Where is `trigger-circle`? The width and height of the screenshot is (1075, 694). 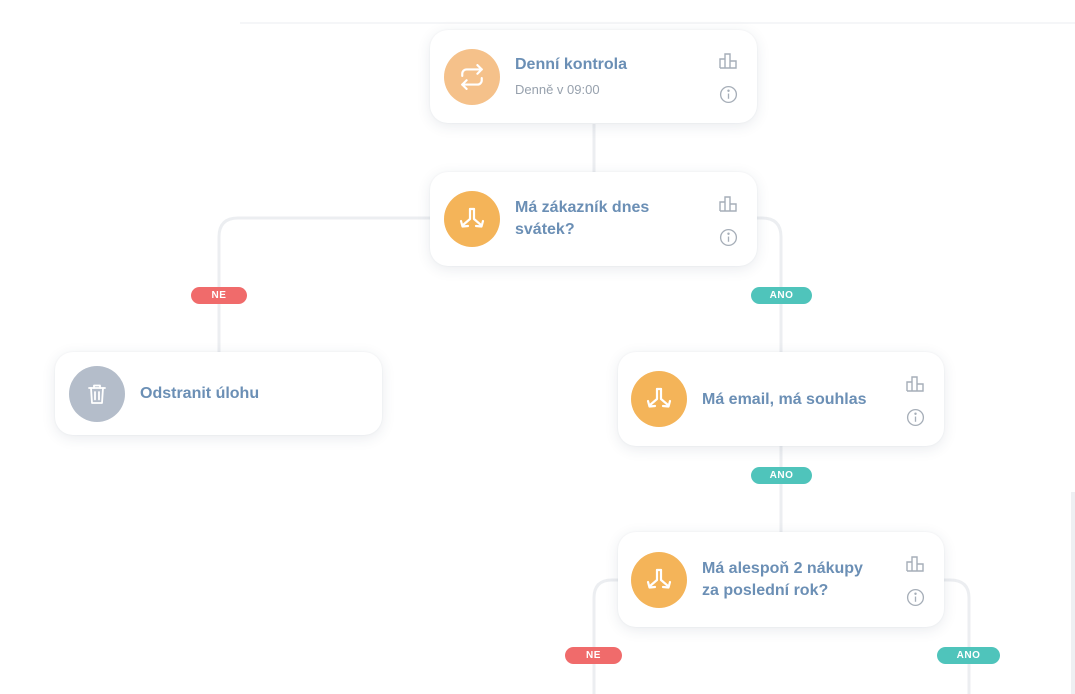 trigger-circle is located at coordinates (472, 77).